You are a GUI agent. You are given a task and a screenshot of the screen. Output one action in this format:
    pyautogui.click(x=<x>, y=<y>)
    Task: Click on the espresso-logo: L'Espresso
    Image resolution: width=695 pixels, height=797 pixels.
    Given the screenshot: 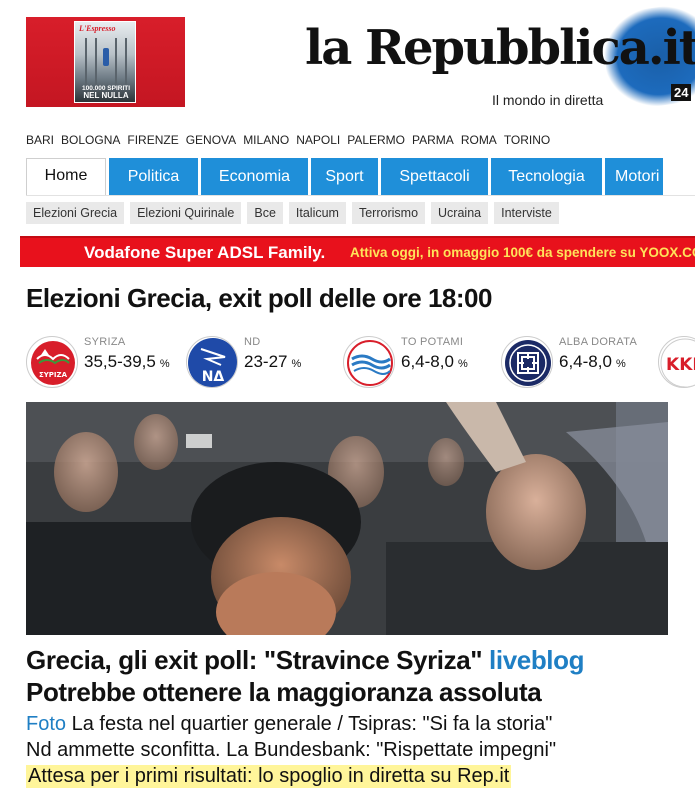 What is the action you would take?
    pyautogui.click(x=97, y=28)
    